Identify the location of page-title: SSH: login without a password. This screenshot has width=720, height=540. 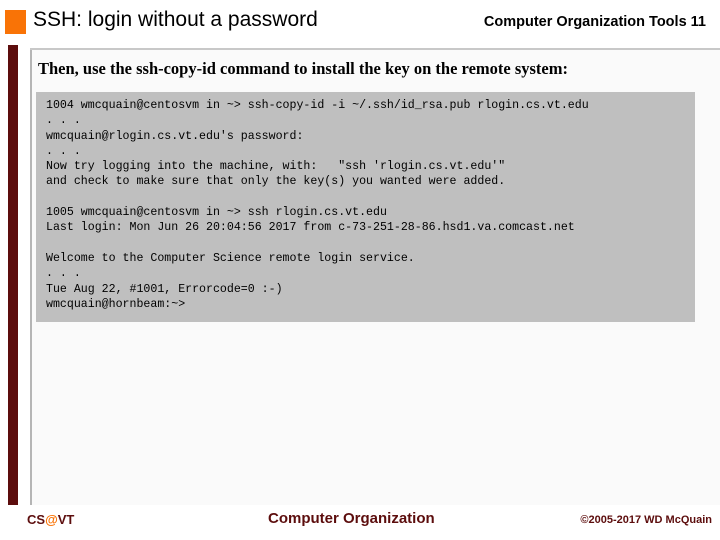
(175, 19).